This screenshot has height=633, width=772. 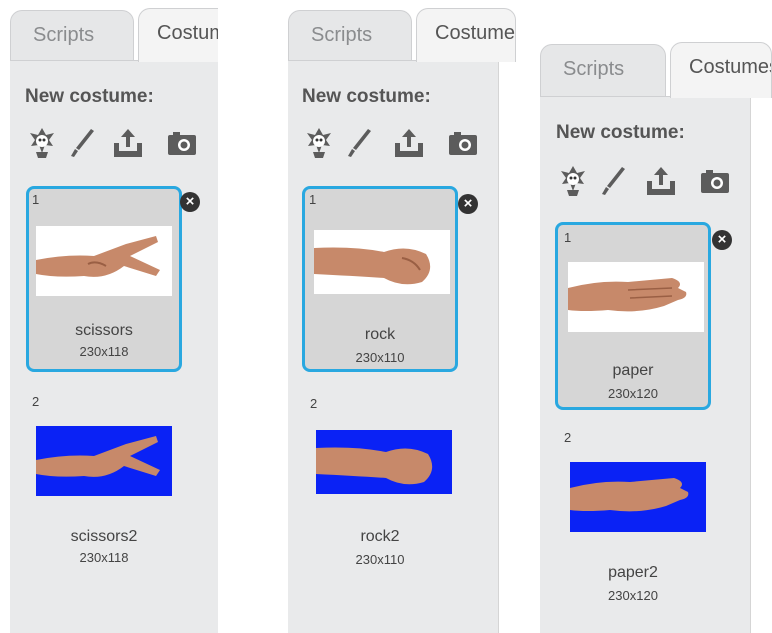 What do you see at coordinates (380, 334) in the screenshot?
I see `costume-name: rock` at bounding box center [380, 334].